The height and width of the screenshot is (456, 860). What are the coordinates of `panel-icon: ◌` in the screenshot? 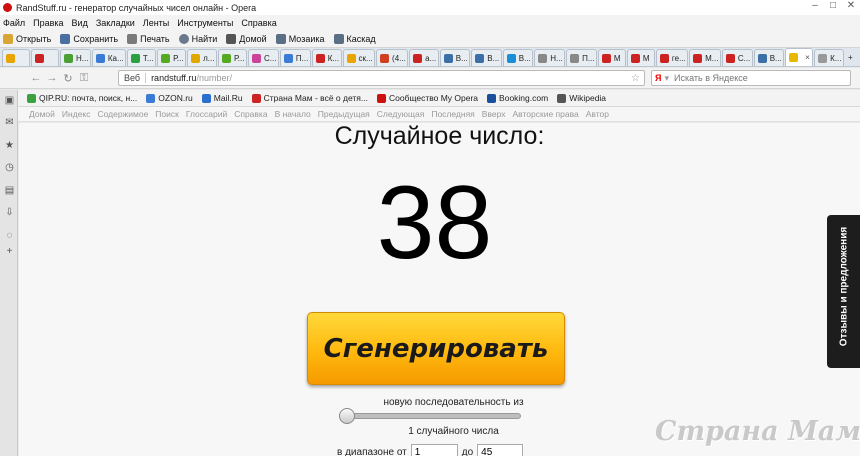 It's located at (9, 235).